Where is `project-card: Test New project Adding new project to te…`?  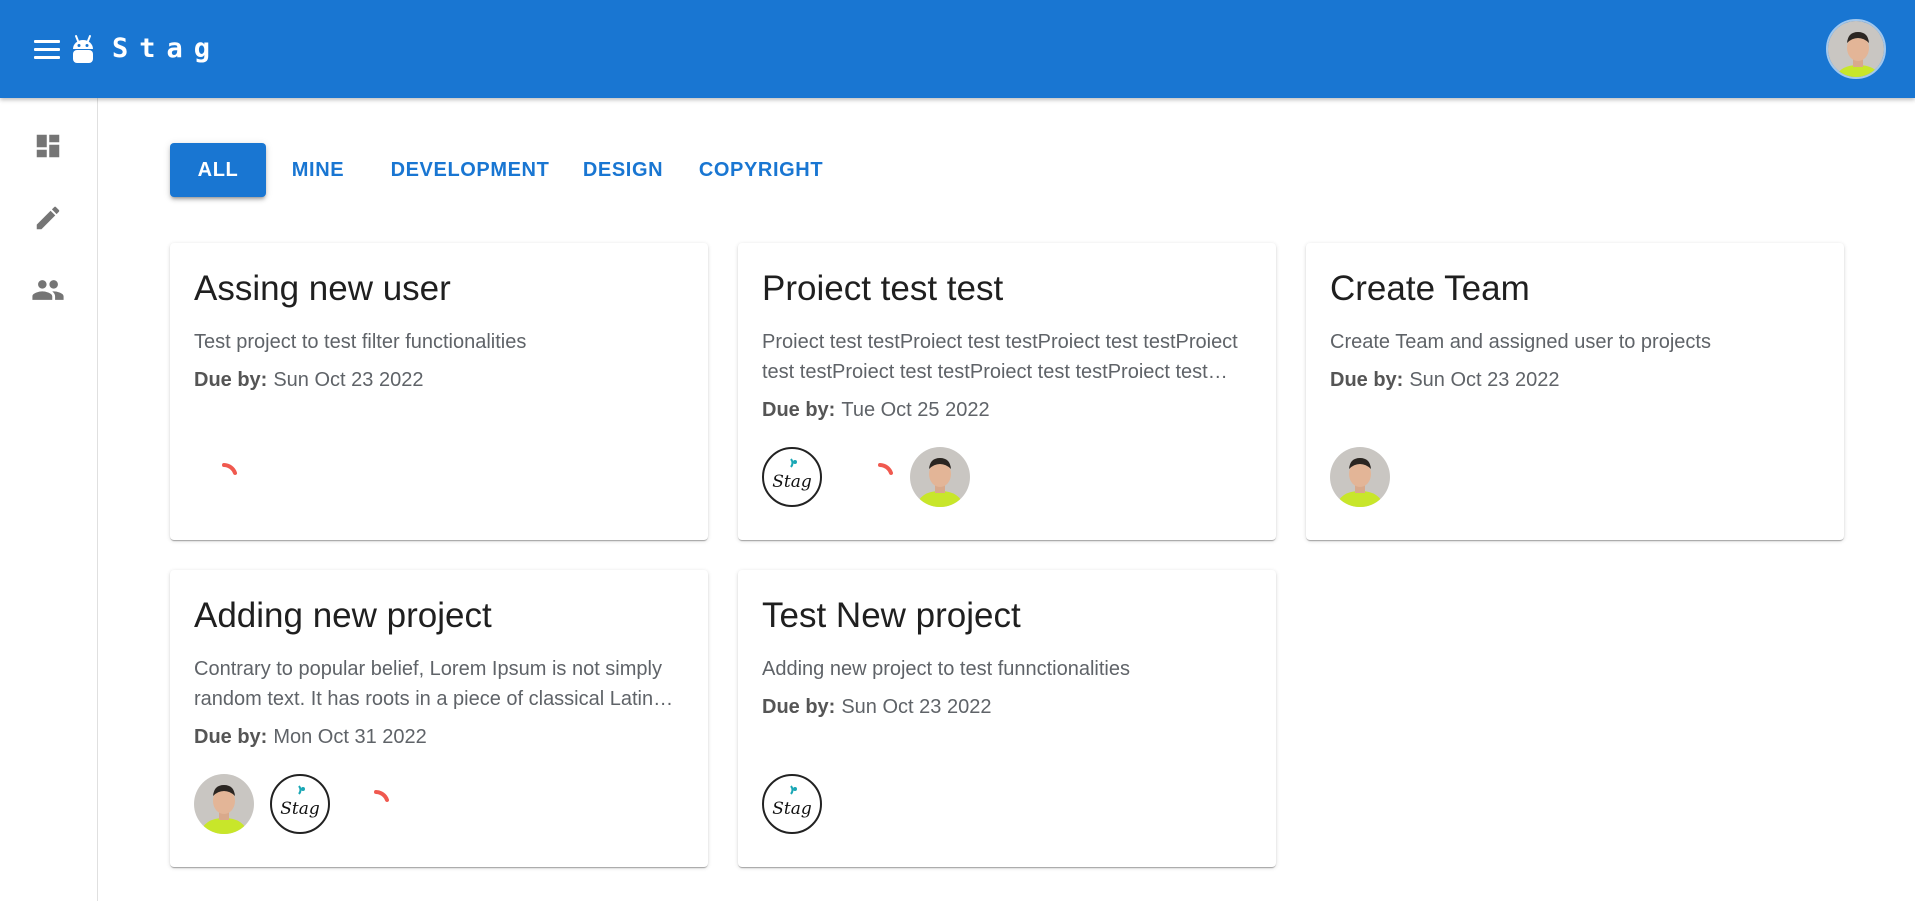 project-card: Test New project Adding new project to te… is located at coordinates (1007, 718).